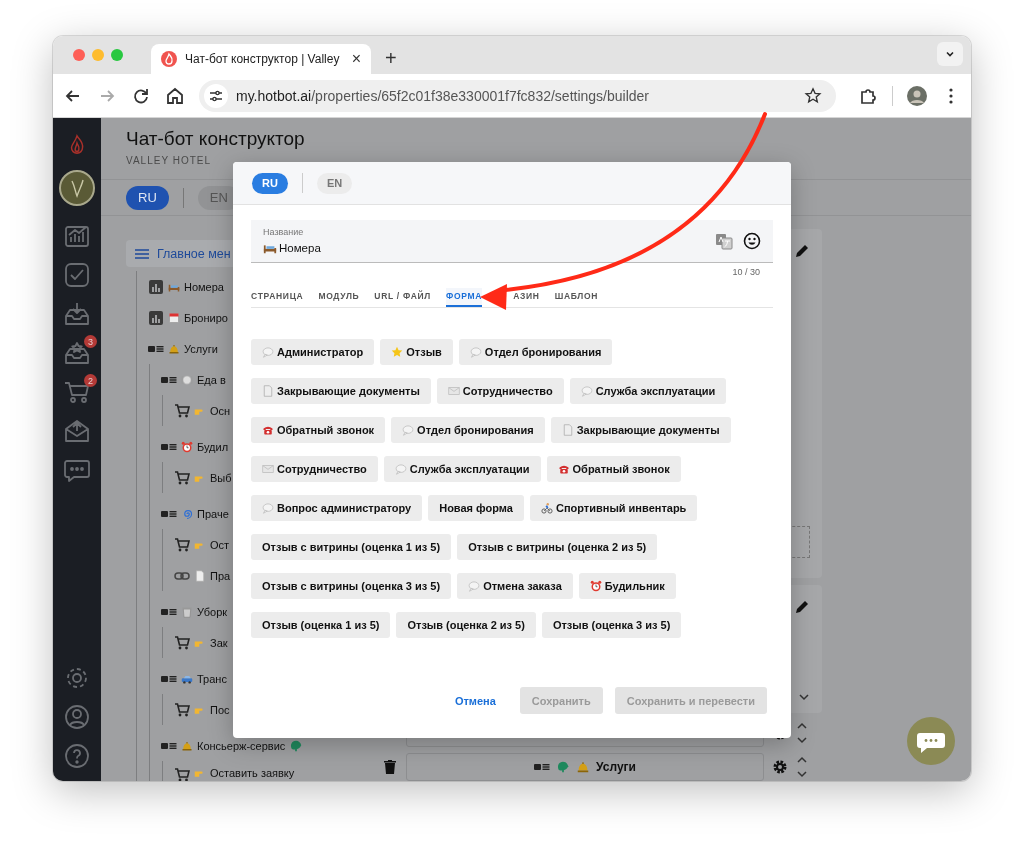 The width and height of the screenshot is (1024, 852). I want to click on hotel-name: VALLEY HOTEL, so click(169, 160).